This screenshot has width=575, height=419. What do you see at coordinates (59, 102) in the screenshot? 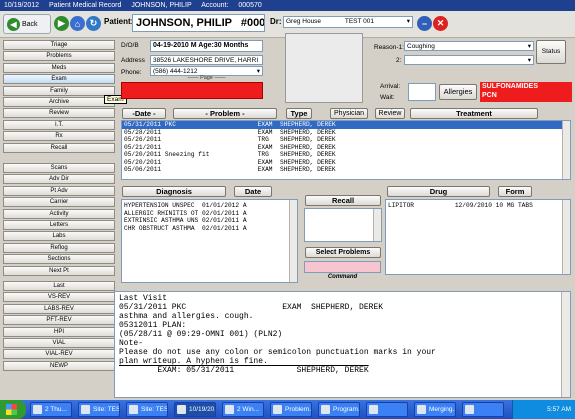
I see `sidebar-item-archive: Archive` at bounding box center [59, 102].